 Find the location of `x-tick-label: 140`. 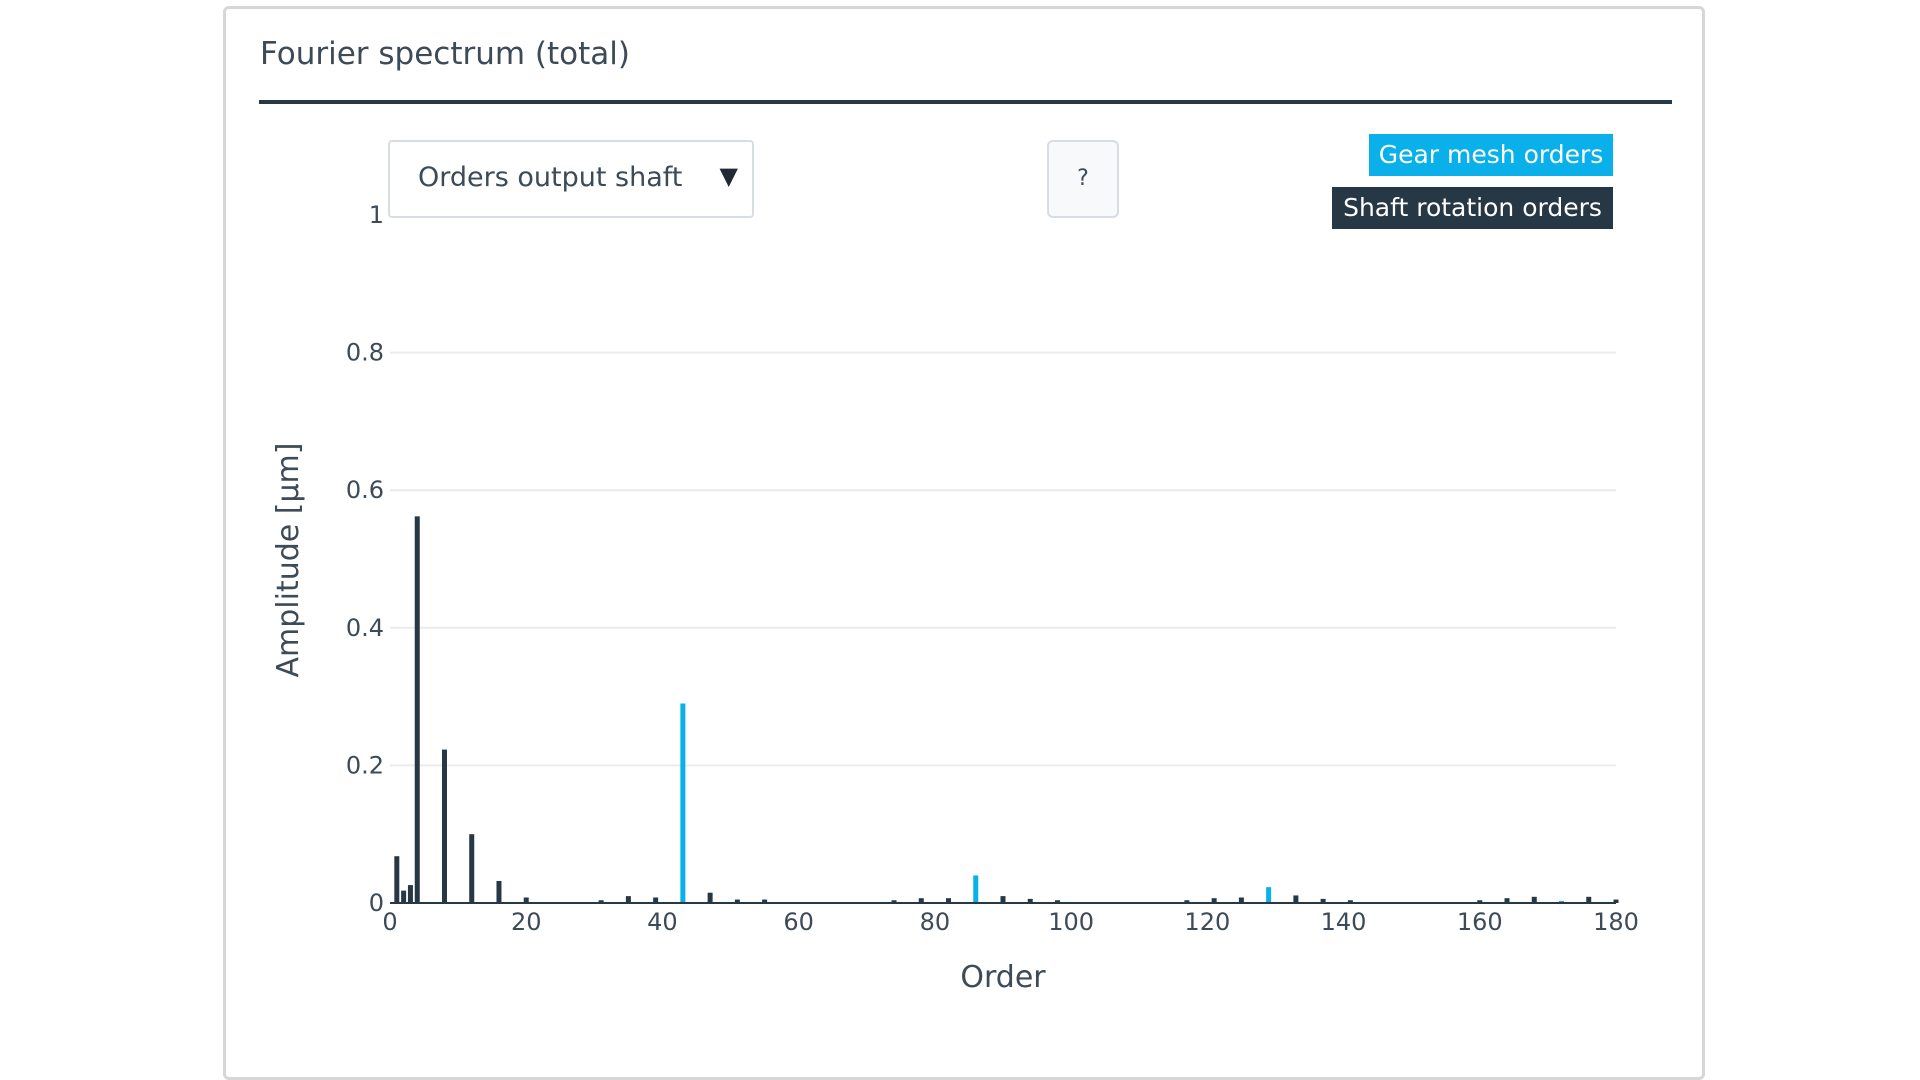

x-tick-label: 140 is located at coordinates (1344, 922).